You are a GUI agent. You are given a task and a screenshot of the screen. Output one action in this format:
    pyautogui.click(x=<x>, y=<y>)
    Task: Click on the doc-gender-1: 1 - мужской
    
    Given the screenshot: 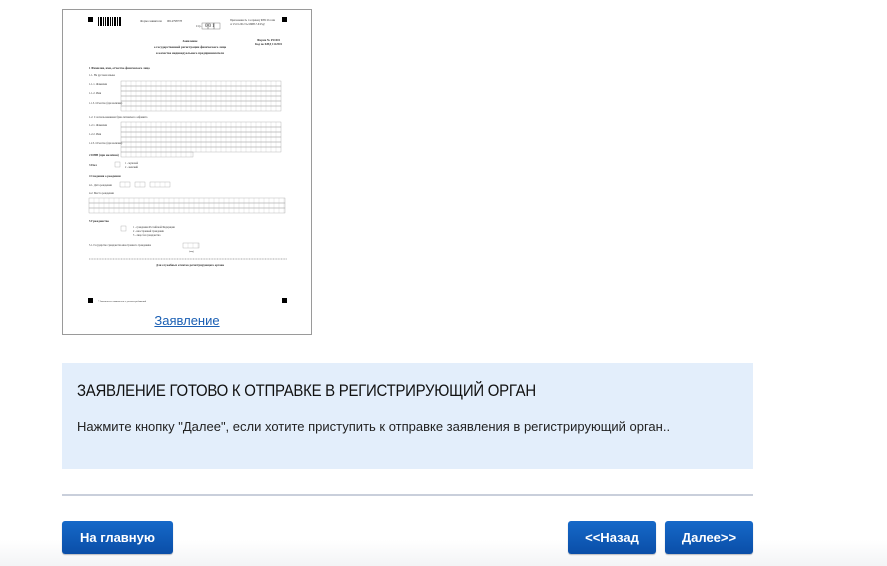 What is the action you would take?
    pyautogui.click(x=132, y=163)
    